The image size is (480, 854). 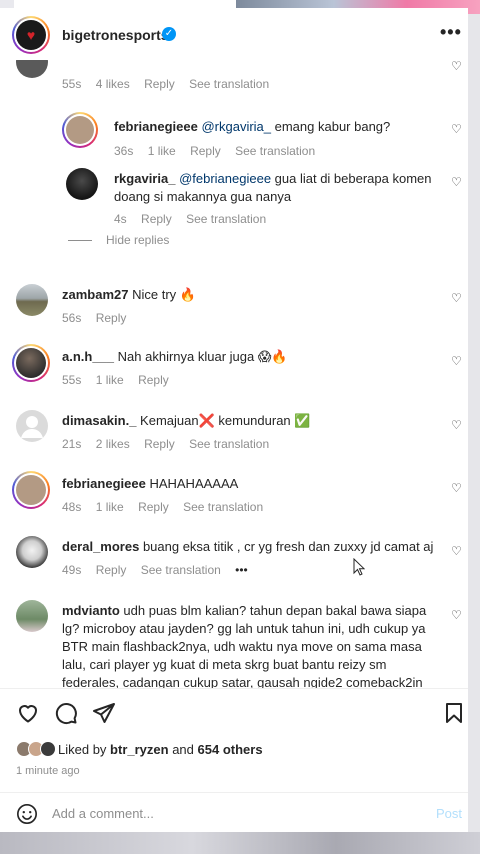 I want to click on comment-body: HAHAHAAAAA, so click(x=192, y=483).